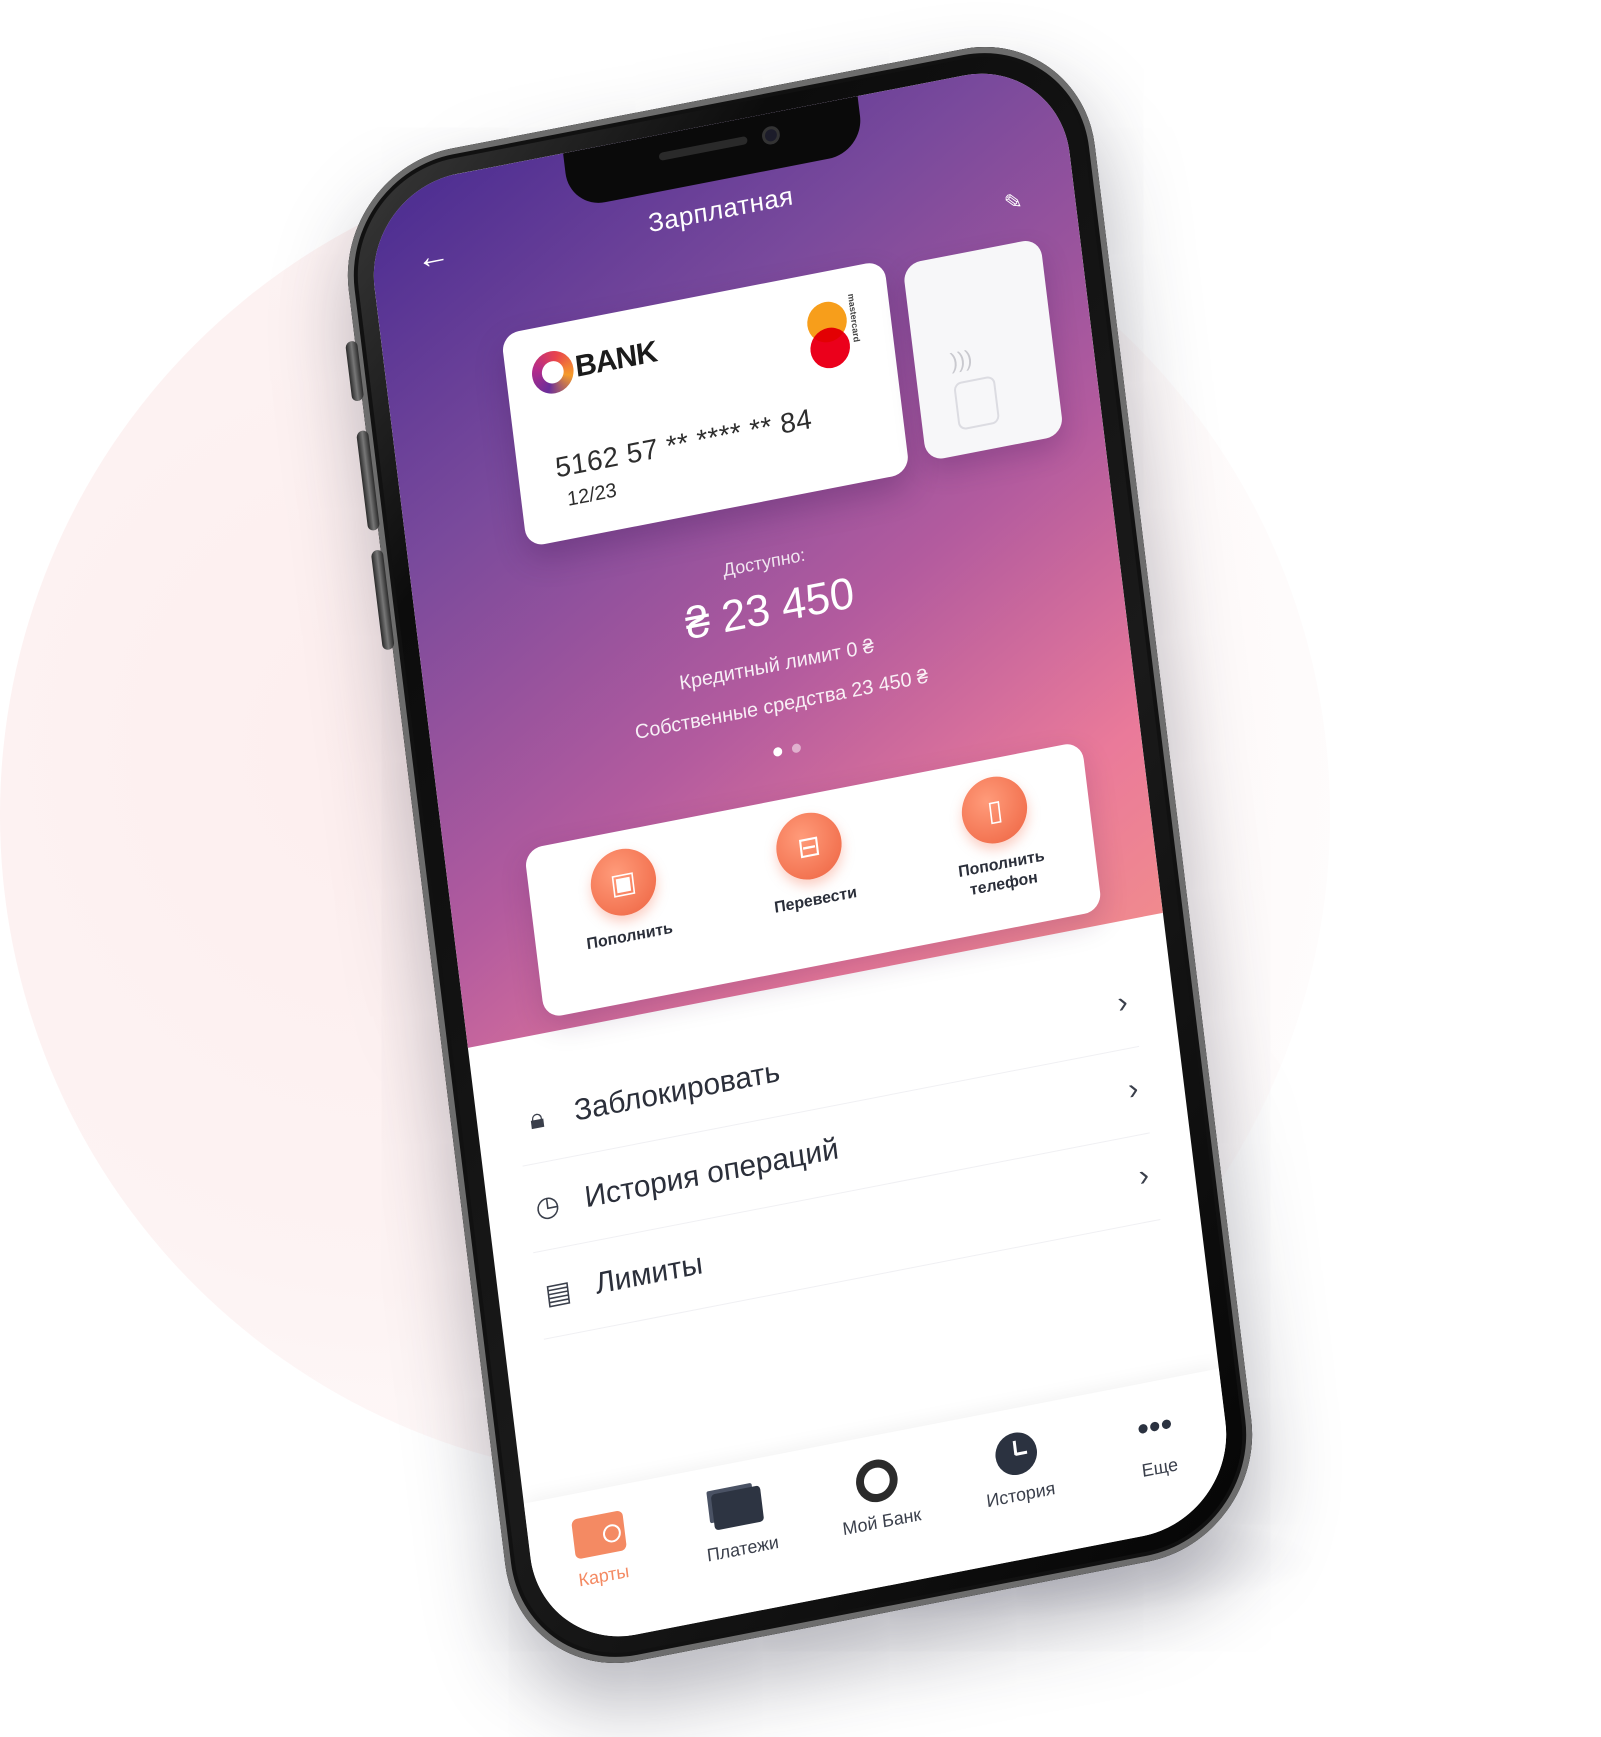  What do you see at coordinates (629, 936) in the screenshot?
I see `action-label: Пополнить` at bounding box center [629, 936].